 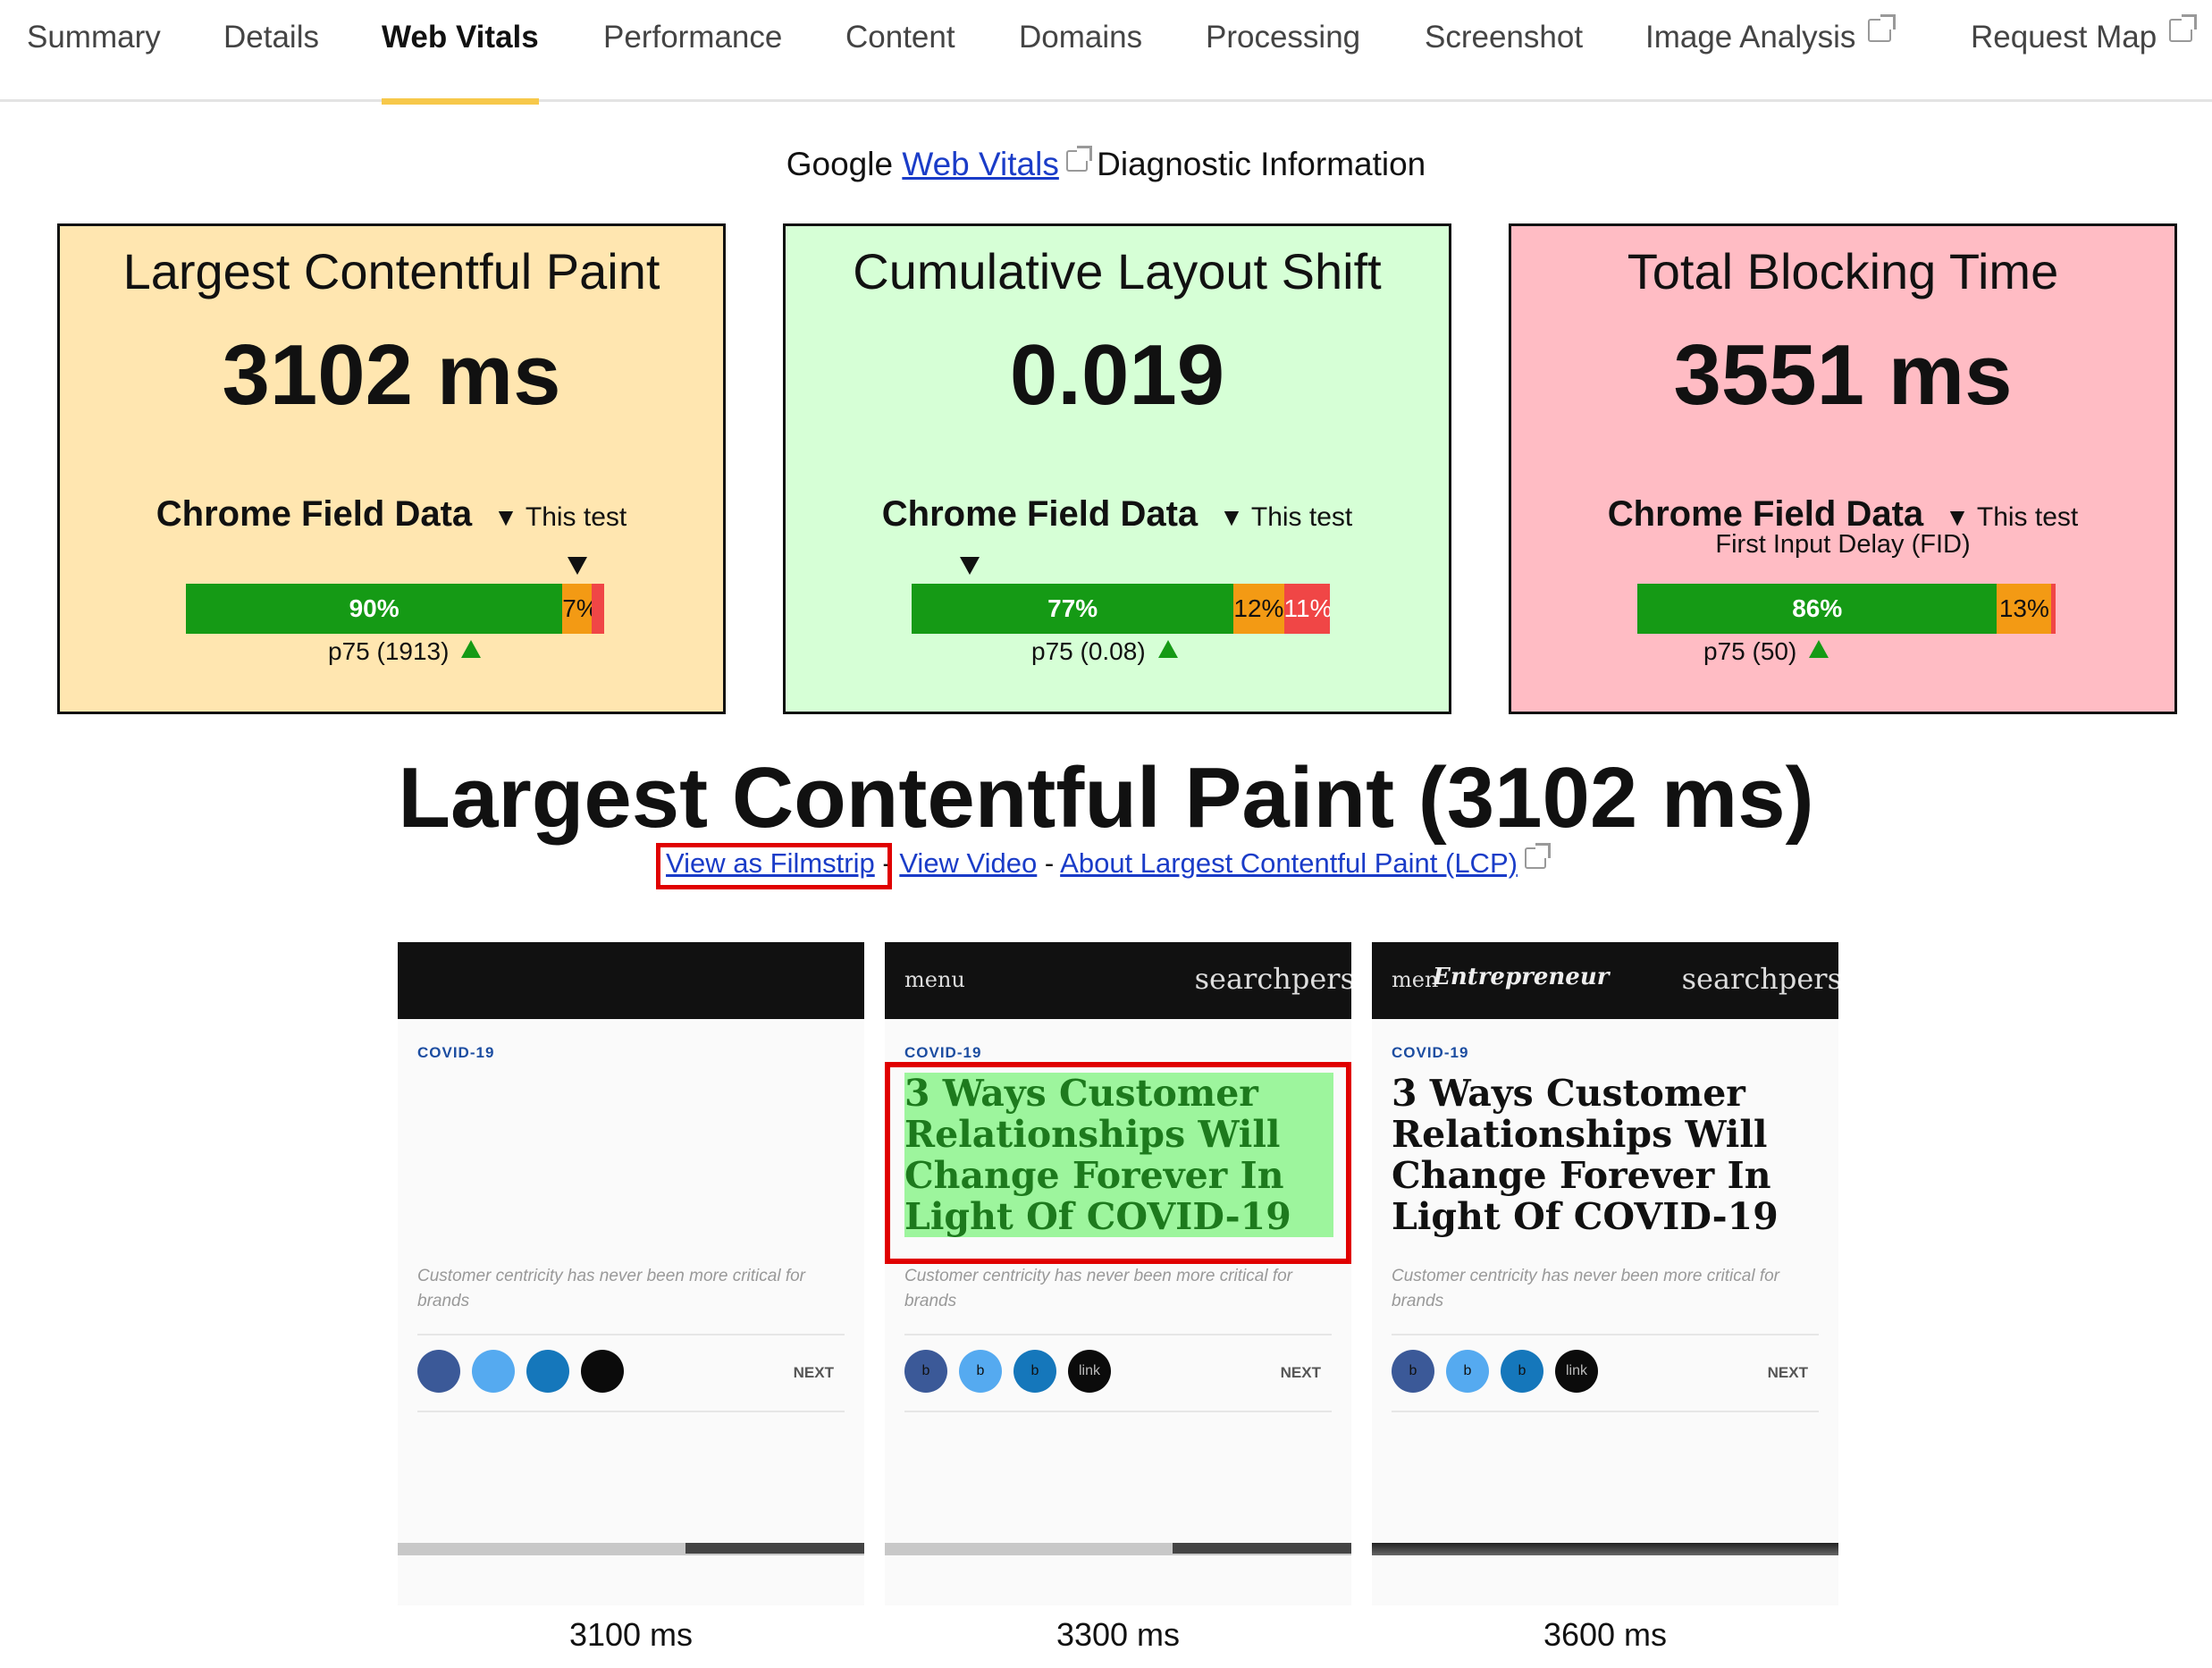 What do you see at coordinates (968, 863) in the screenshot?
I see `view-video-link: View Video` at bounding box center [968, 863].